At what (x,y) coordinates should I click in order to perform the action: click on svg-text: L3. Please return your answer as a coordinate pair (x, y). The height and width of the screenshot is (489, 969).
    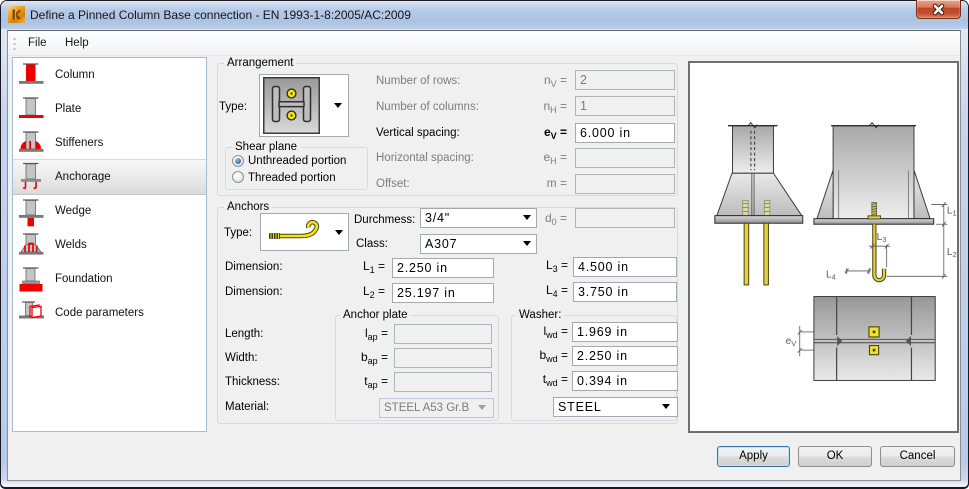
    Looking at the image, I should click on (882, 238).